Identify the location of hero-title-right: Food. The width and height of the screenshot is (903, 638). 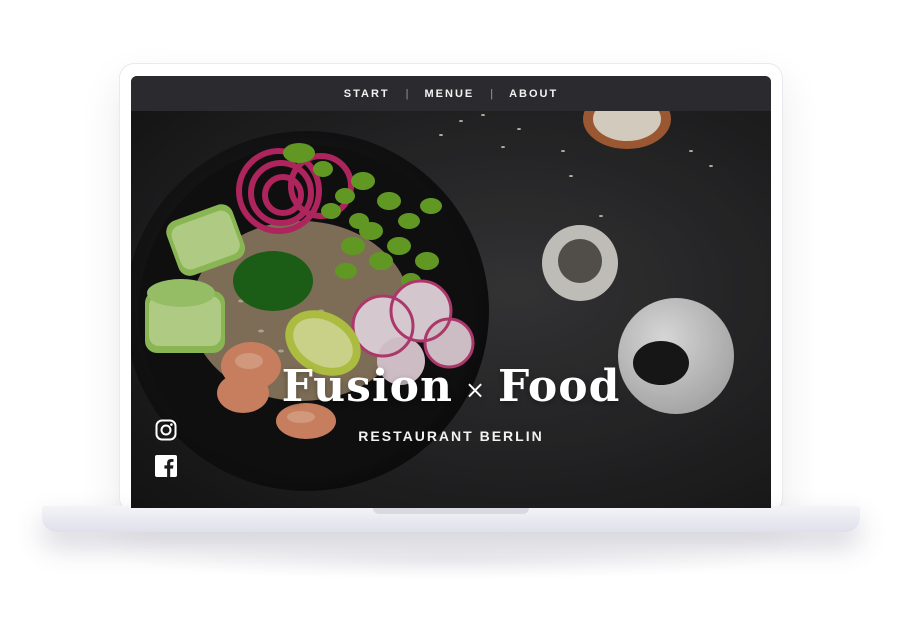
(559, 386).